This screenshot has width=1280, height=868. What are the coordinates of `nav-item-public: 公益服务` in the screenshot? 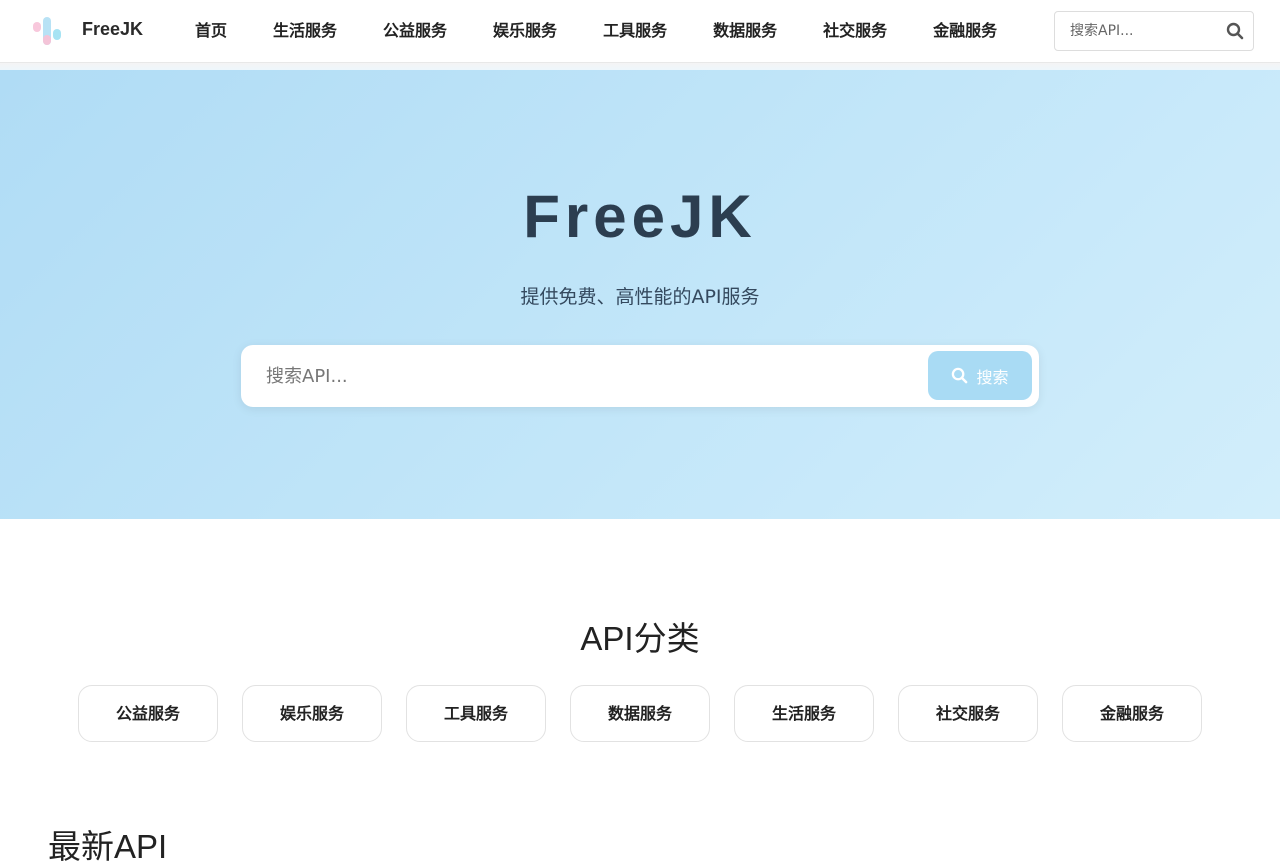 It's located at (415, 31).